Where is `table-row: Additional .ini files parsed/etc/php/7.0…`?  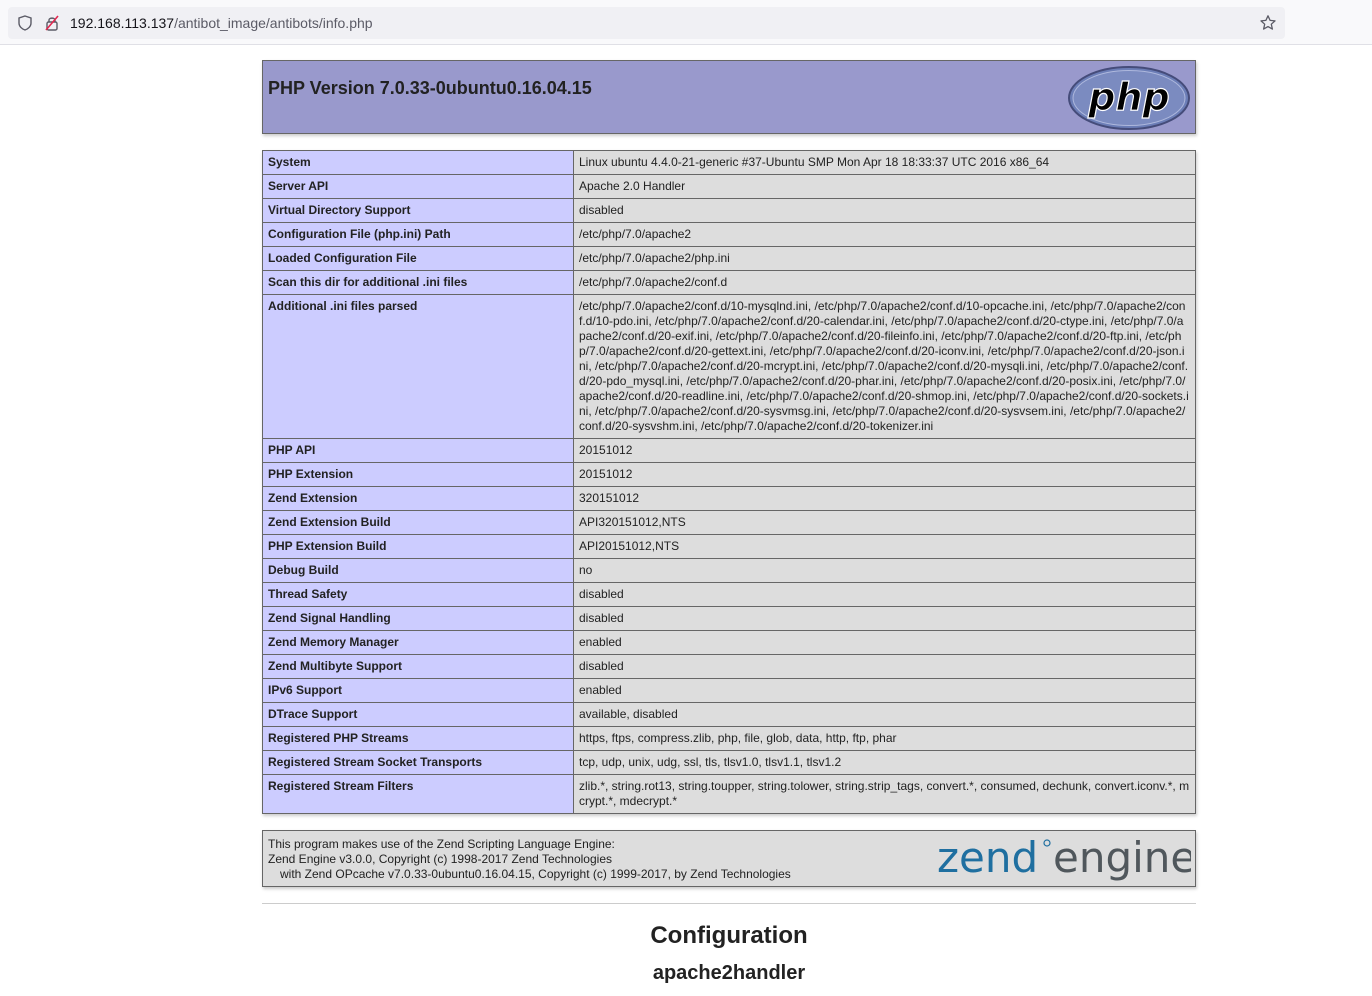
table-row: Additional .ini files parsed/etc/php/7.0… is located at coordinates (729, 366).